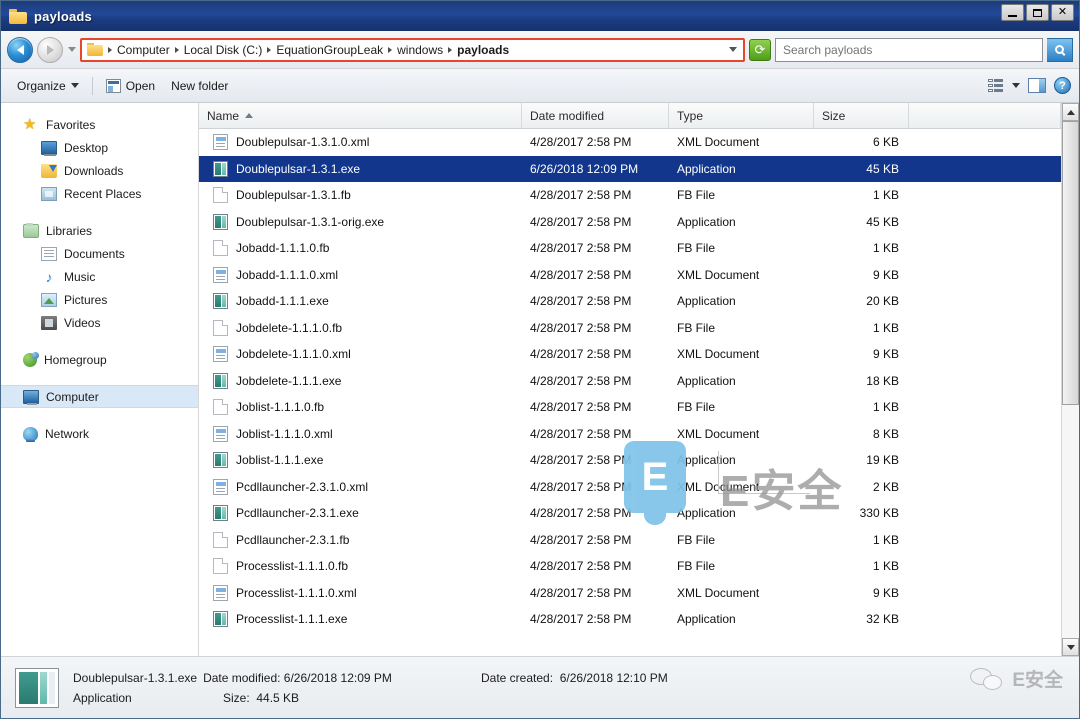 This screenshot has height=719, width=1080. I want to click on file-date-cell: 6/26/2018 12:09 PM, so click(584, 168).